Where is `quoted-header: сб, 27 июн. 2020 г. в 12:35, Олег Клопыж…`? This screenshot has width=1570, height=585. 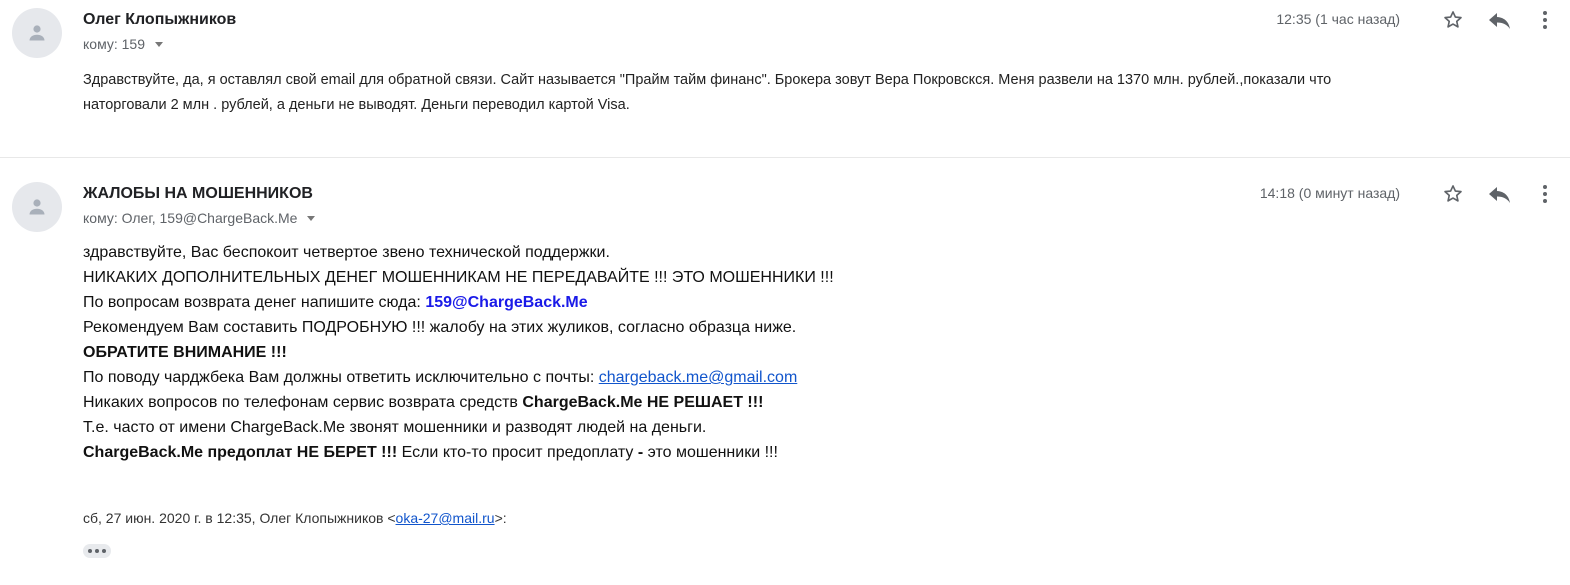 quoted-header: сб, 27 июн. 2020 г. в 12:35, Олег Клопыж… is located at coordinates (295, 518).